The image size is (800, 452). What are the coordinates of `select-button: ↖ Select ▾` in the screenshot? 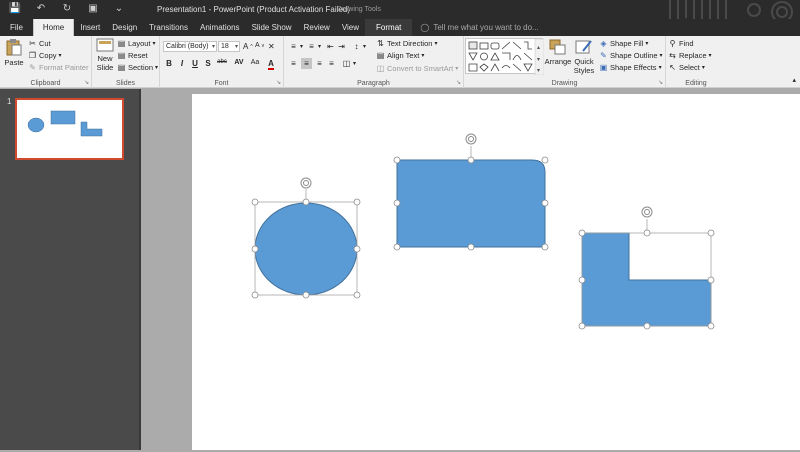 It's located at (686, 67).